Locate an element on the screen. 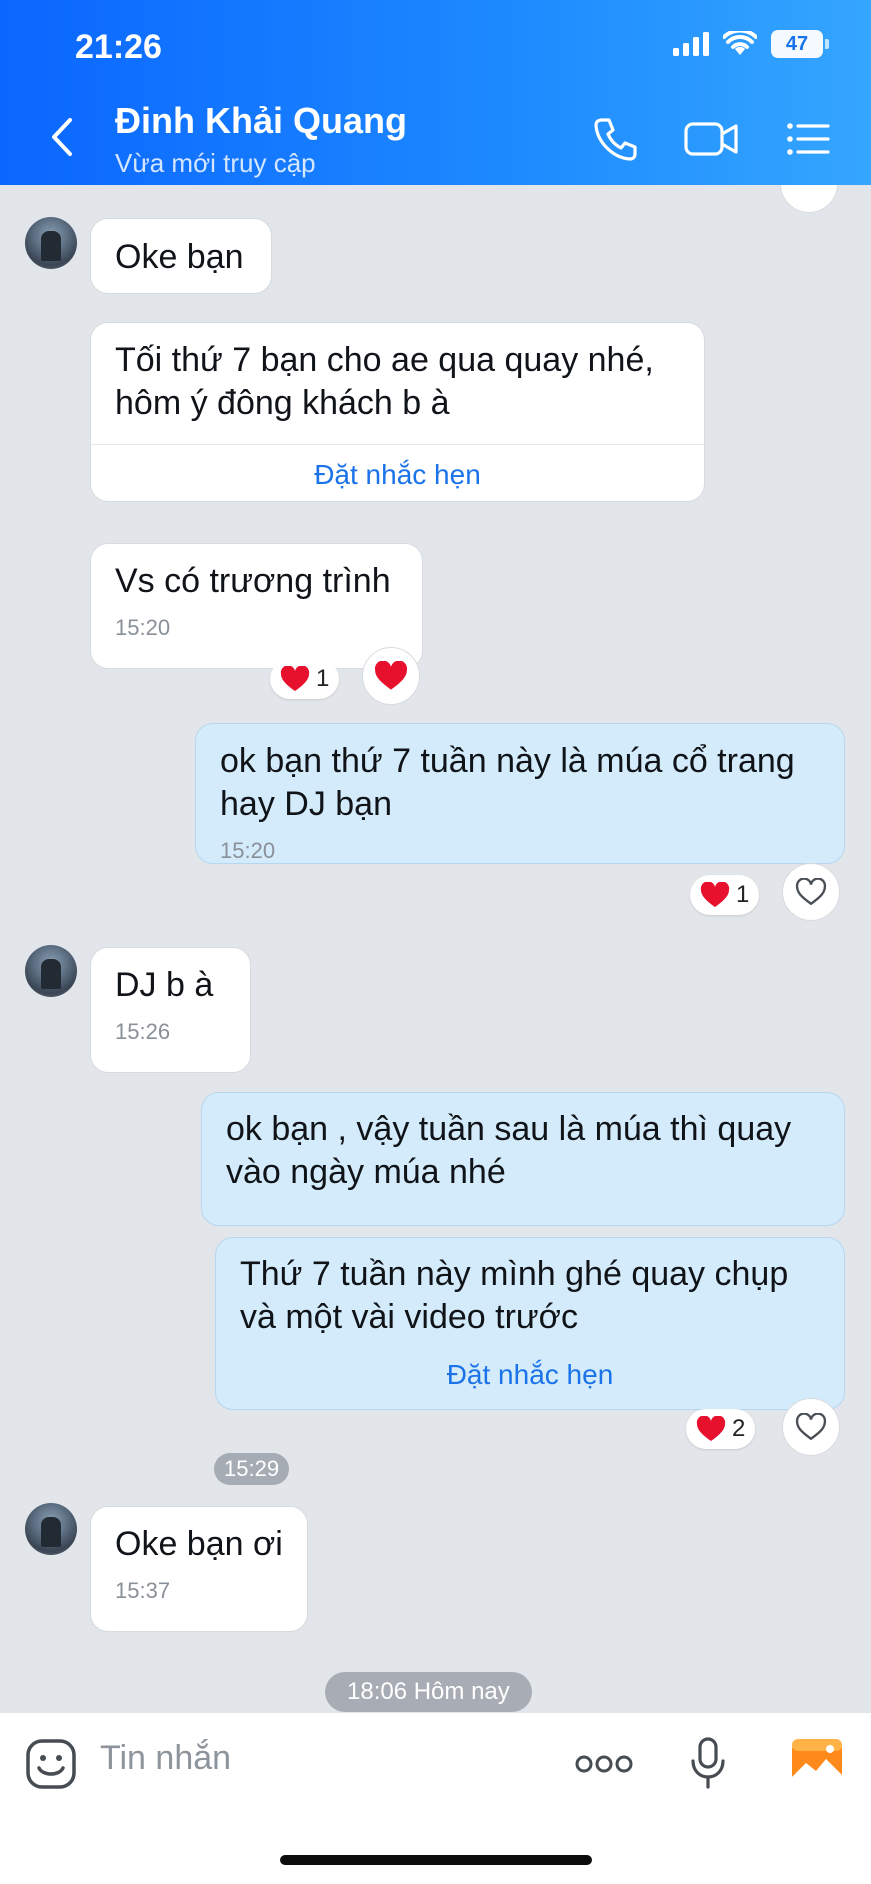  message-bubble: DJ b à 15:26 is located at coordinates (170, 1010).